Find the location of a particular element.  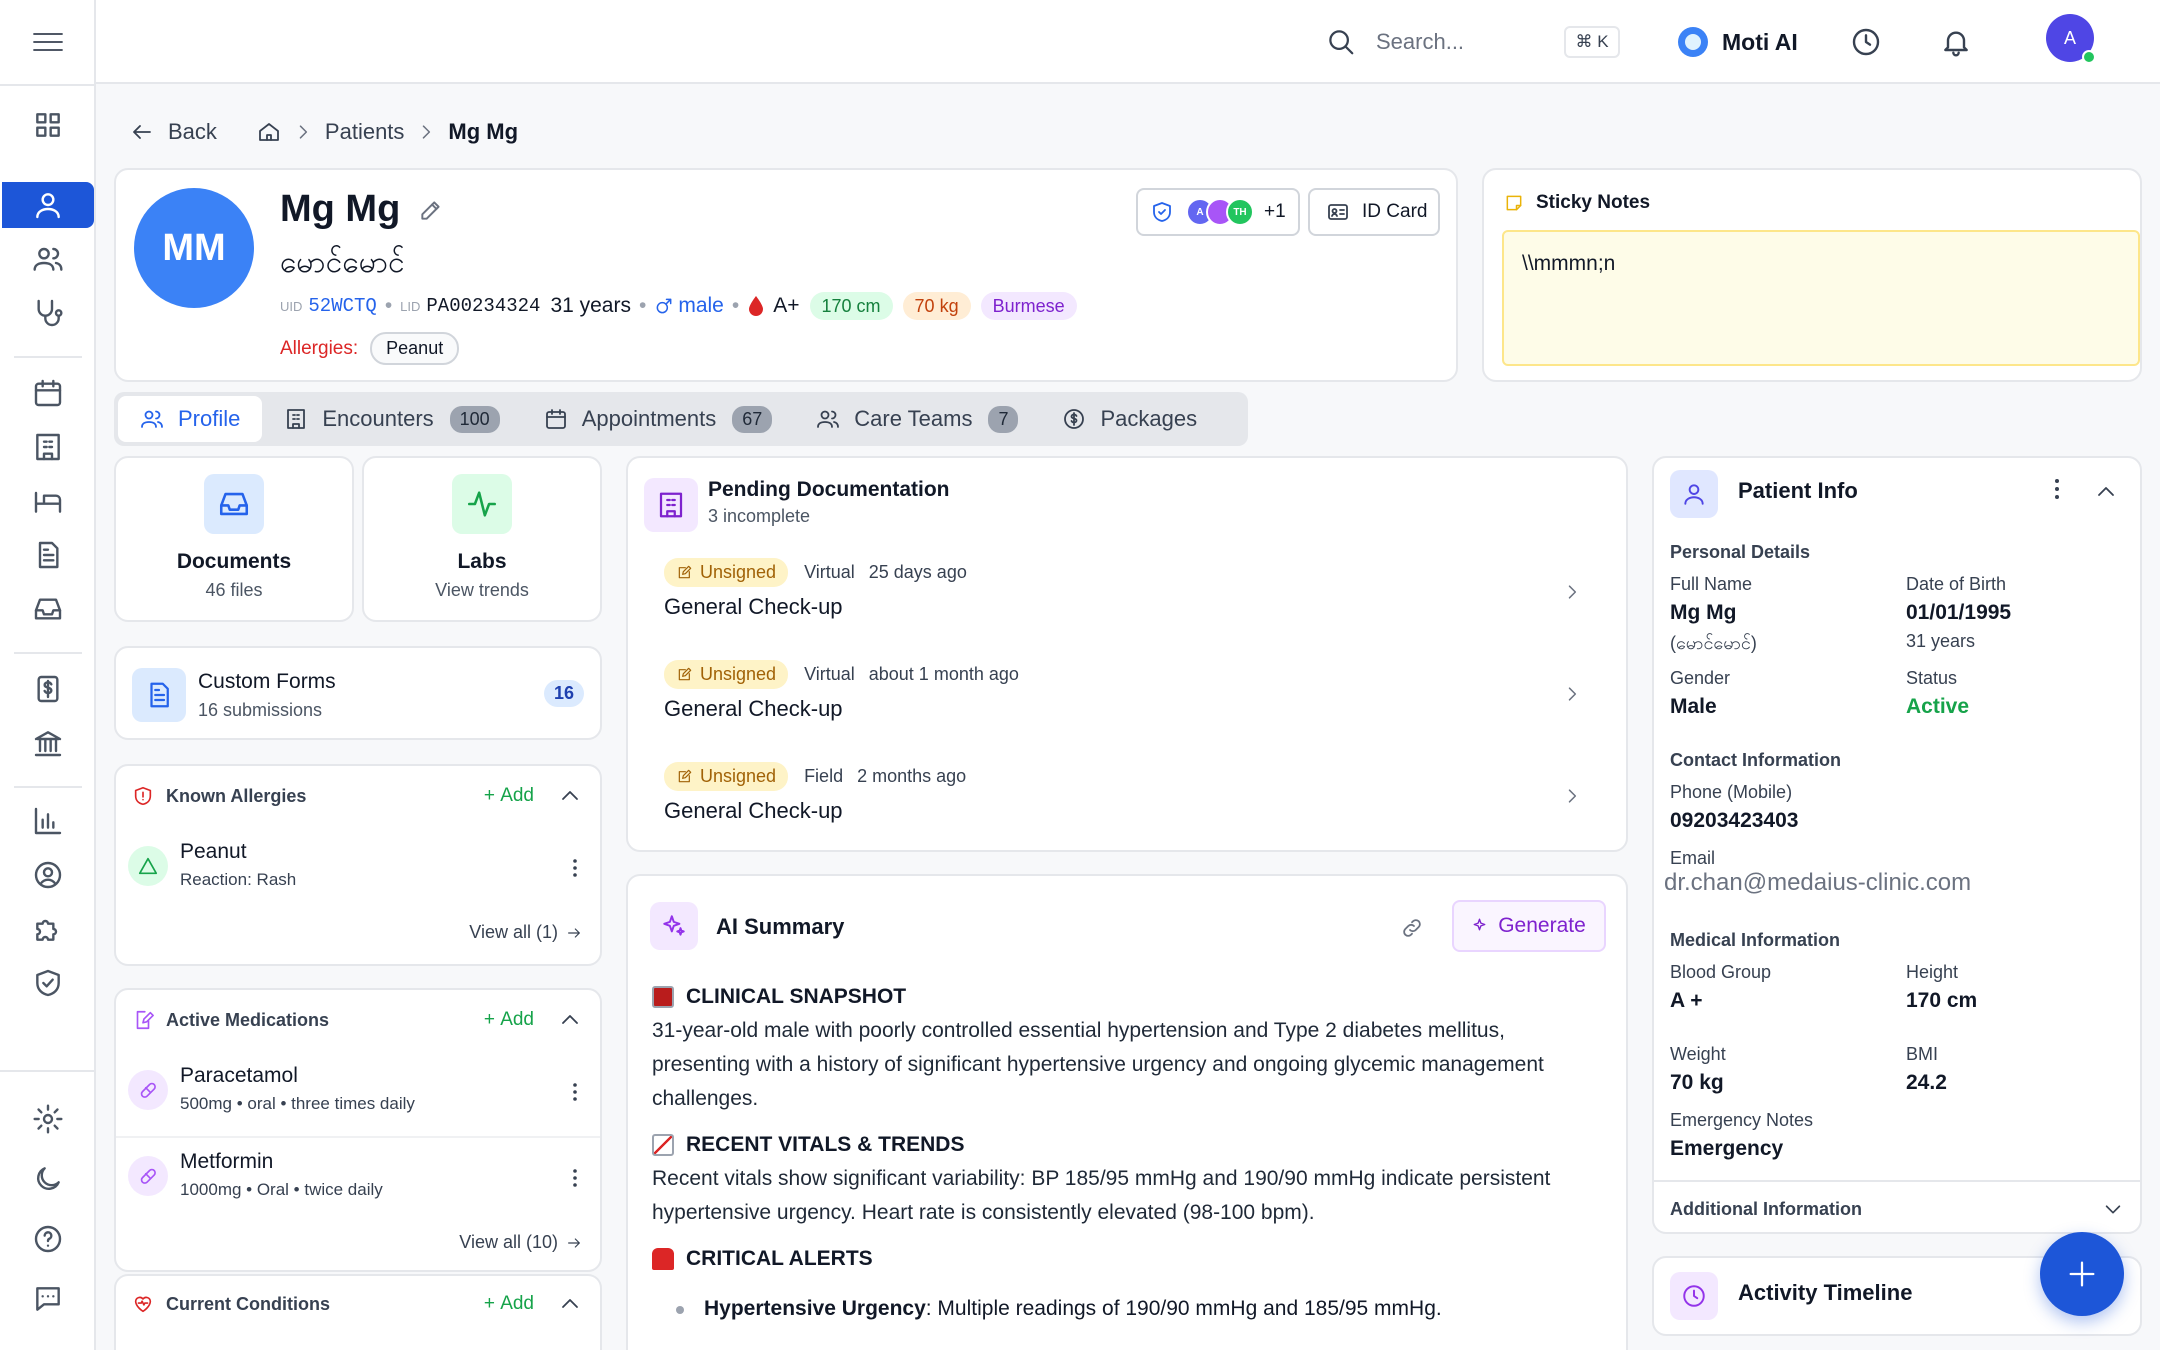

medication-dosage: 1000mg • Oral • twice daily is located at coordinates (281, 1189).